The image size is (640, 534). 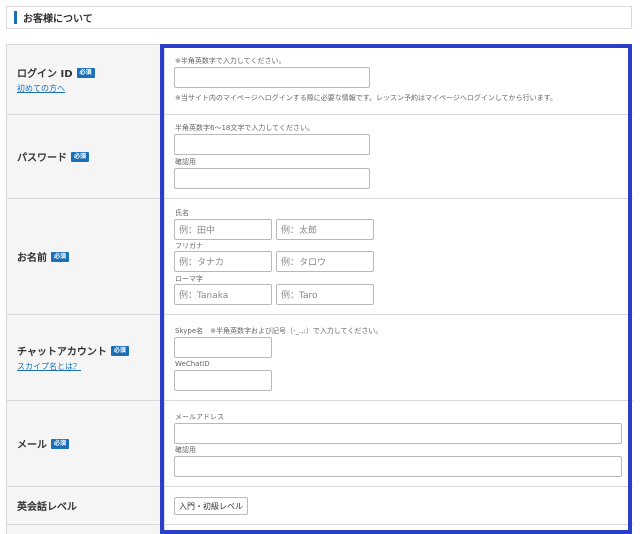 I want to click on kanji-last-name-input: 例：田中, so click(x=223, y=229).